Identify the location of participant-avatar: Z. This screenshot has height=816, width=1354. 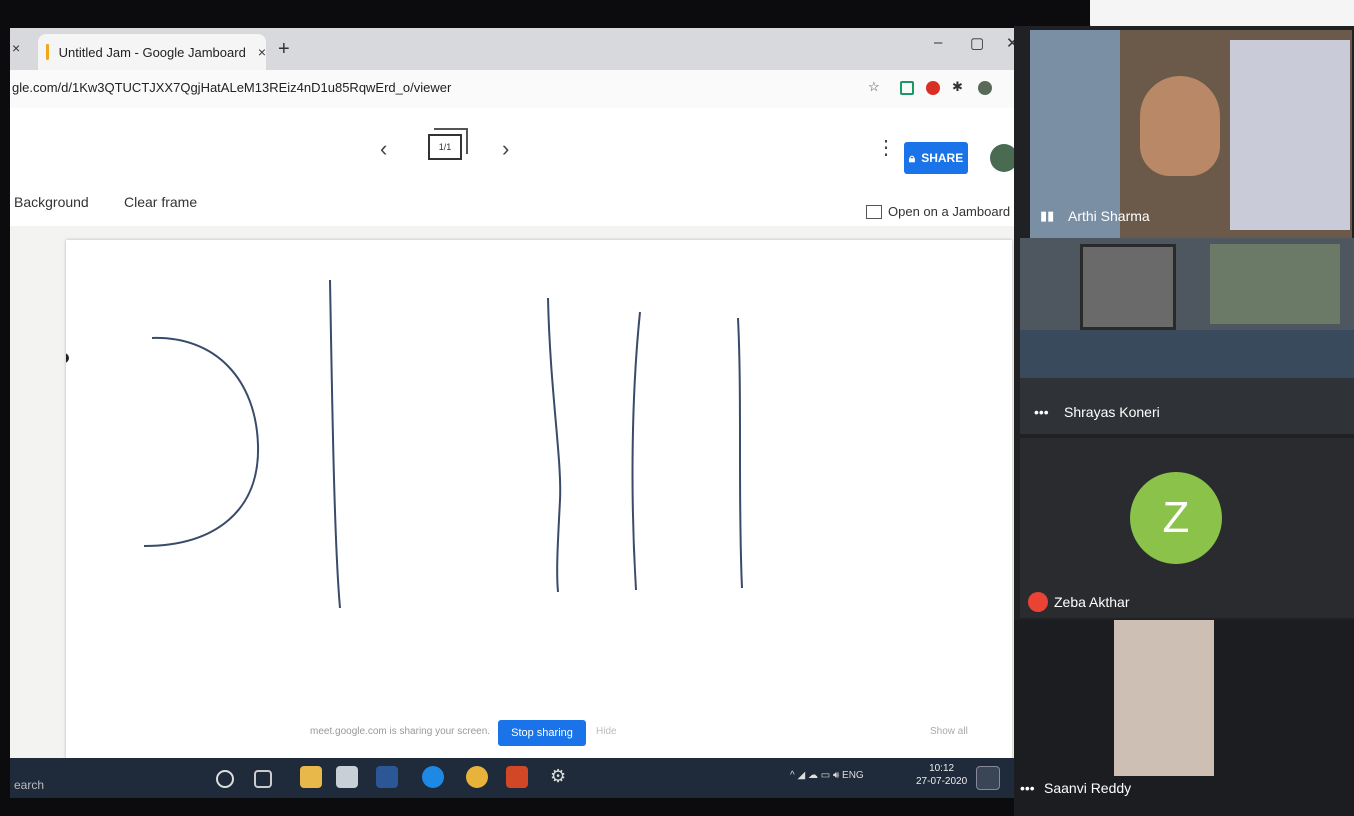
(1176, 518).